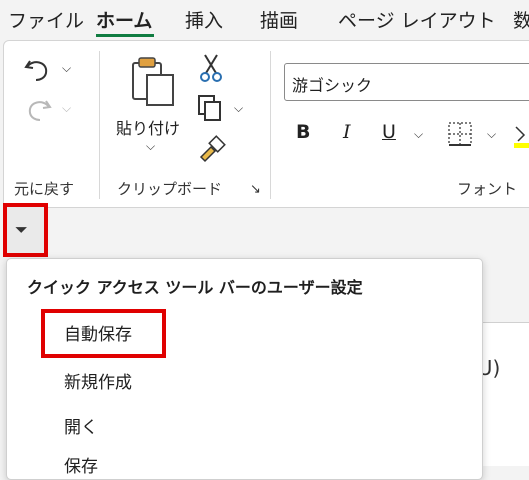  I want to click on font-group-label: フォント, so click(487, 189).